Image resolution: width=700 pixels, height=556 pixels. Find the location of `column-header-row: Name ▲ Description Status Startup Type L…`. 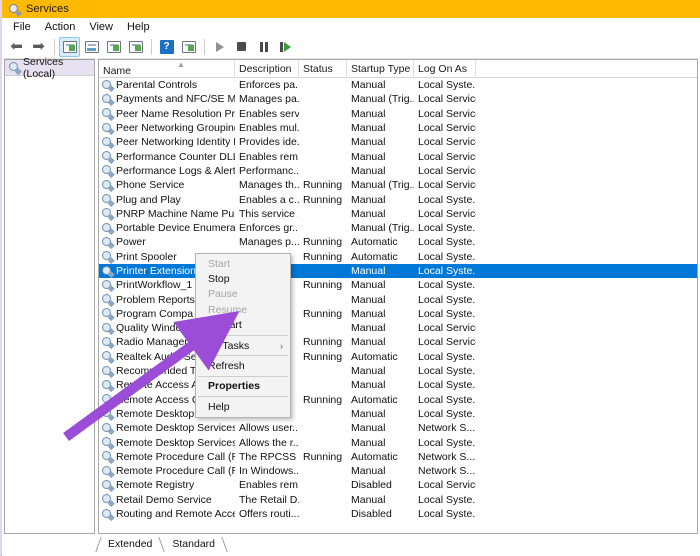

column-header-row: Name ▲ Description Status Startup Type L… is located at coordinates (398, 69).